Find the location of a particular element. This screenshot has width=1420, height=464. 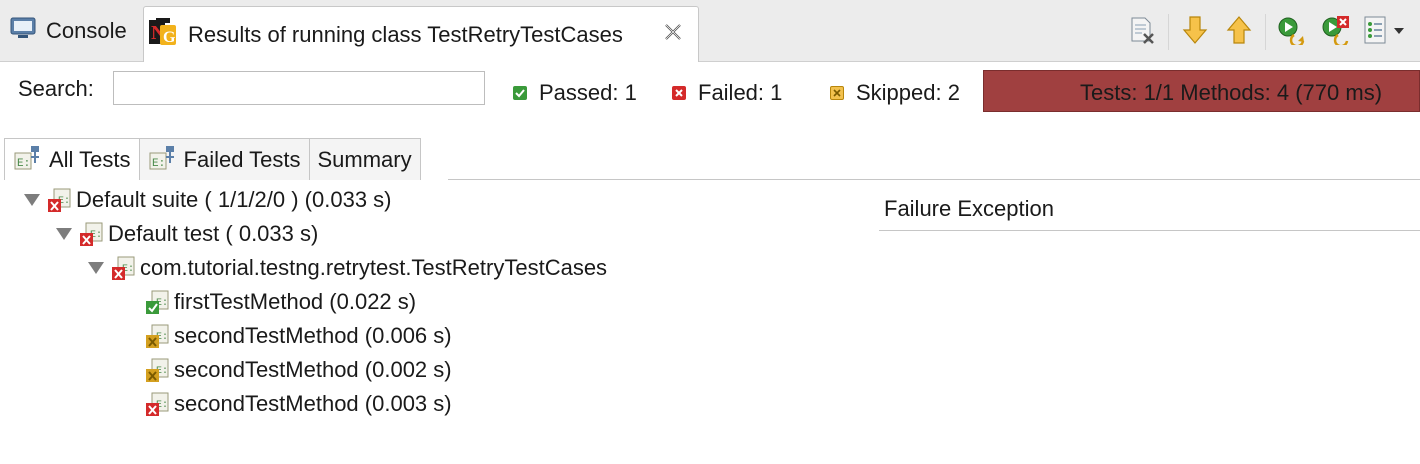

failed-count: Failed: 1 is located at coordinates (727, 93).